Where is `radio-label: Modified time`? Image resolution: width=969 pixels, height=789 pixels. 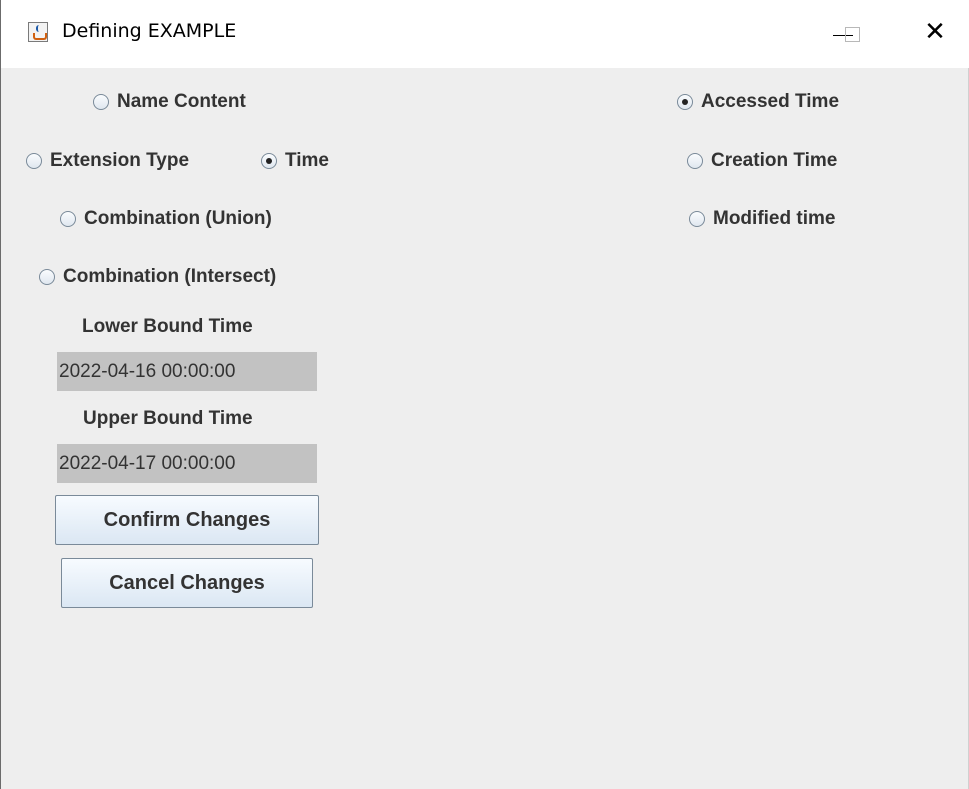 radio-label: Modified time is located at coordinates (774, 218).